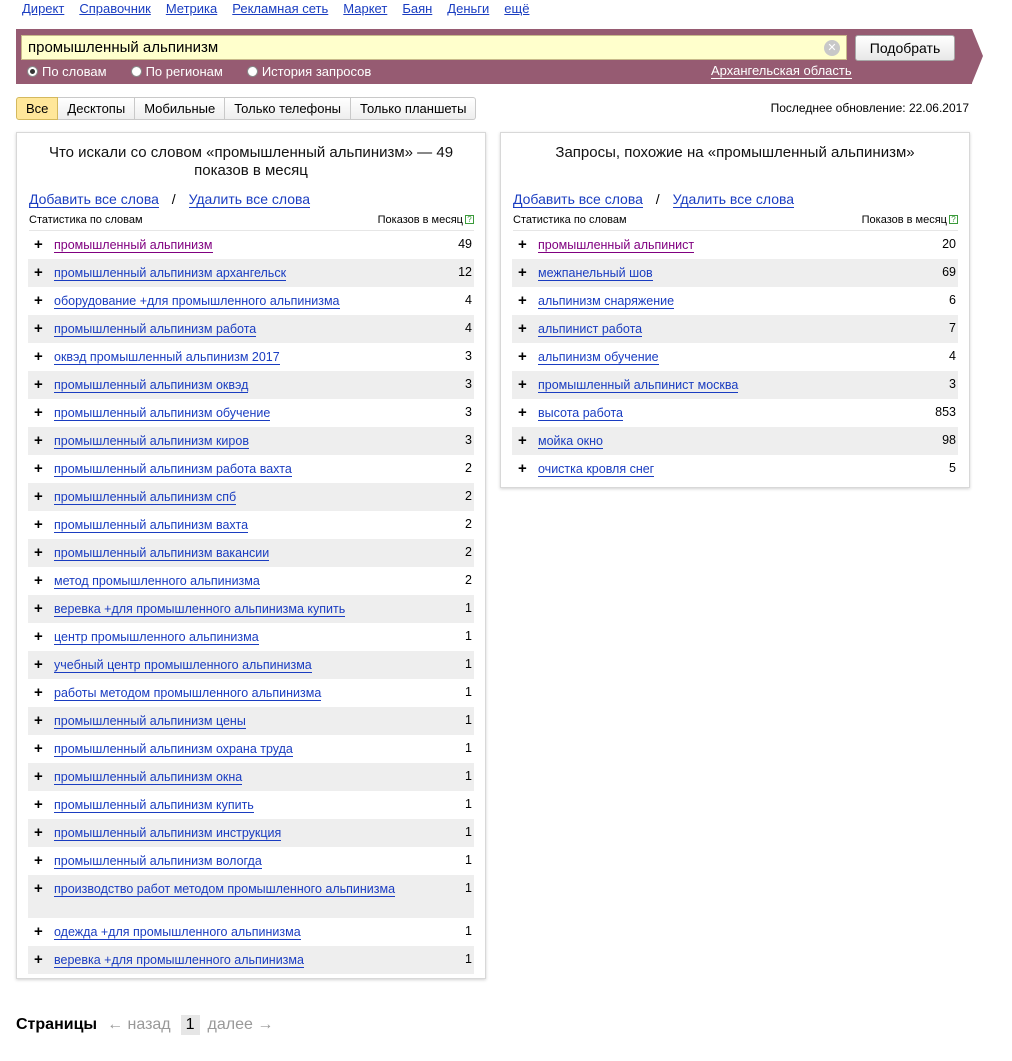 The width and height of the screenshot is (1012, 1061). Describe the element at coordinates (180, 108) in the screenshot. I see `tab-mobile: Мобильные` at that location.